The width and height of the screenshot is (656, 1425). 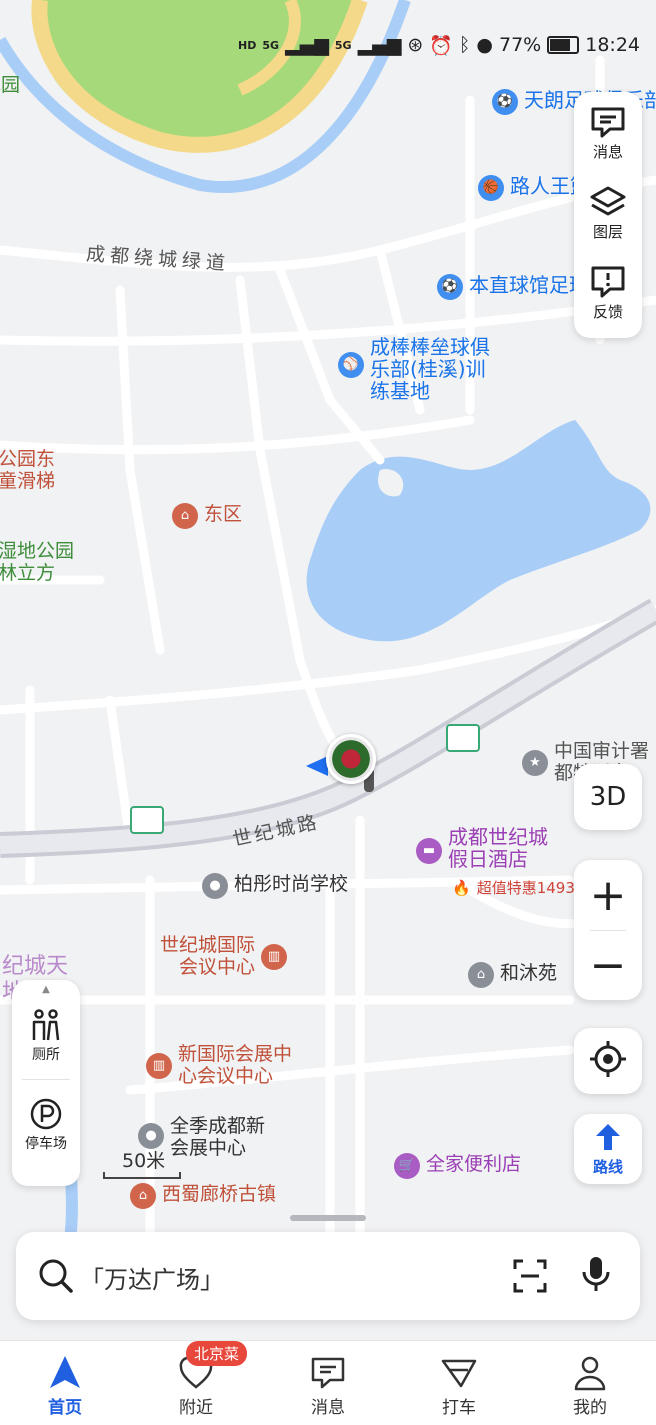 I want to click on search-input: 「万达广场」, so click(x=152, y=1277).